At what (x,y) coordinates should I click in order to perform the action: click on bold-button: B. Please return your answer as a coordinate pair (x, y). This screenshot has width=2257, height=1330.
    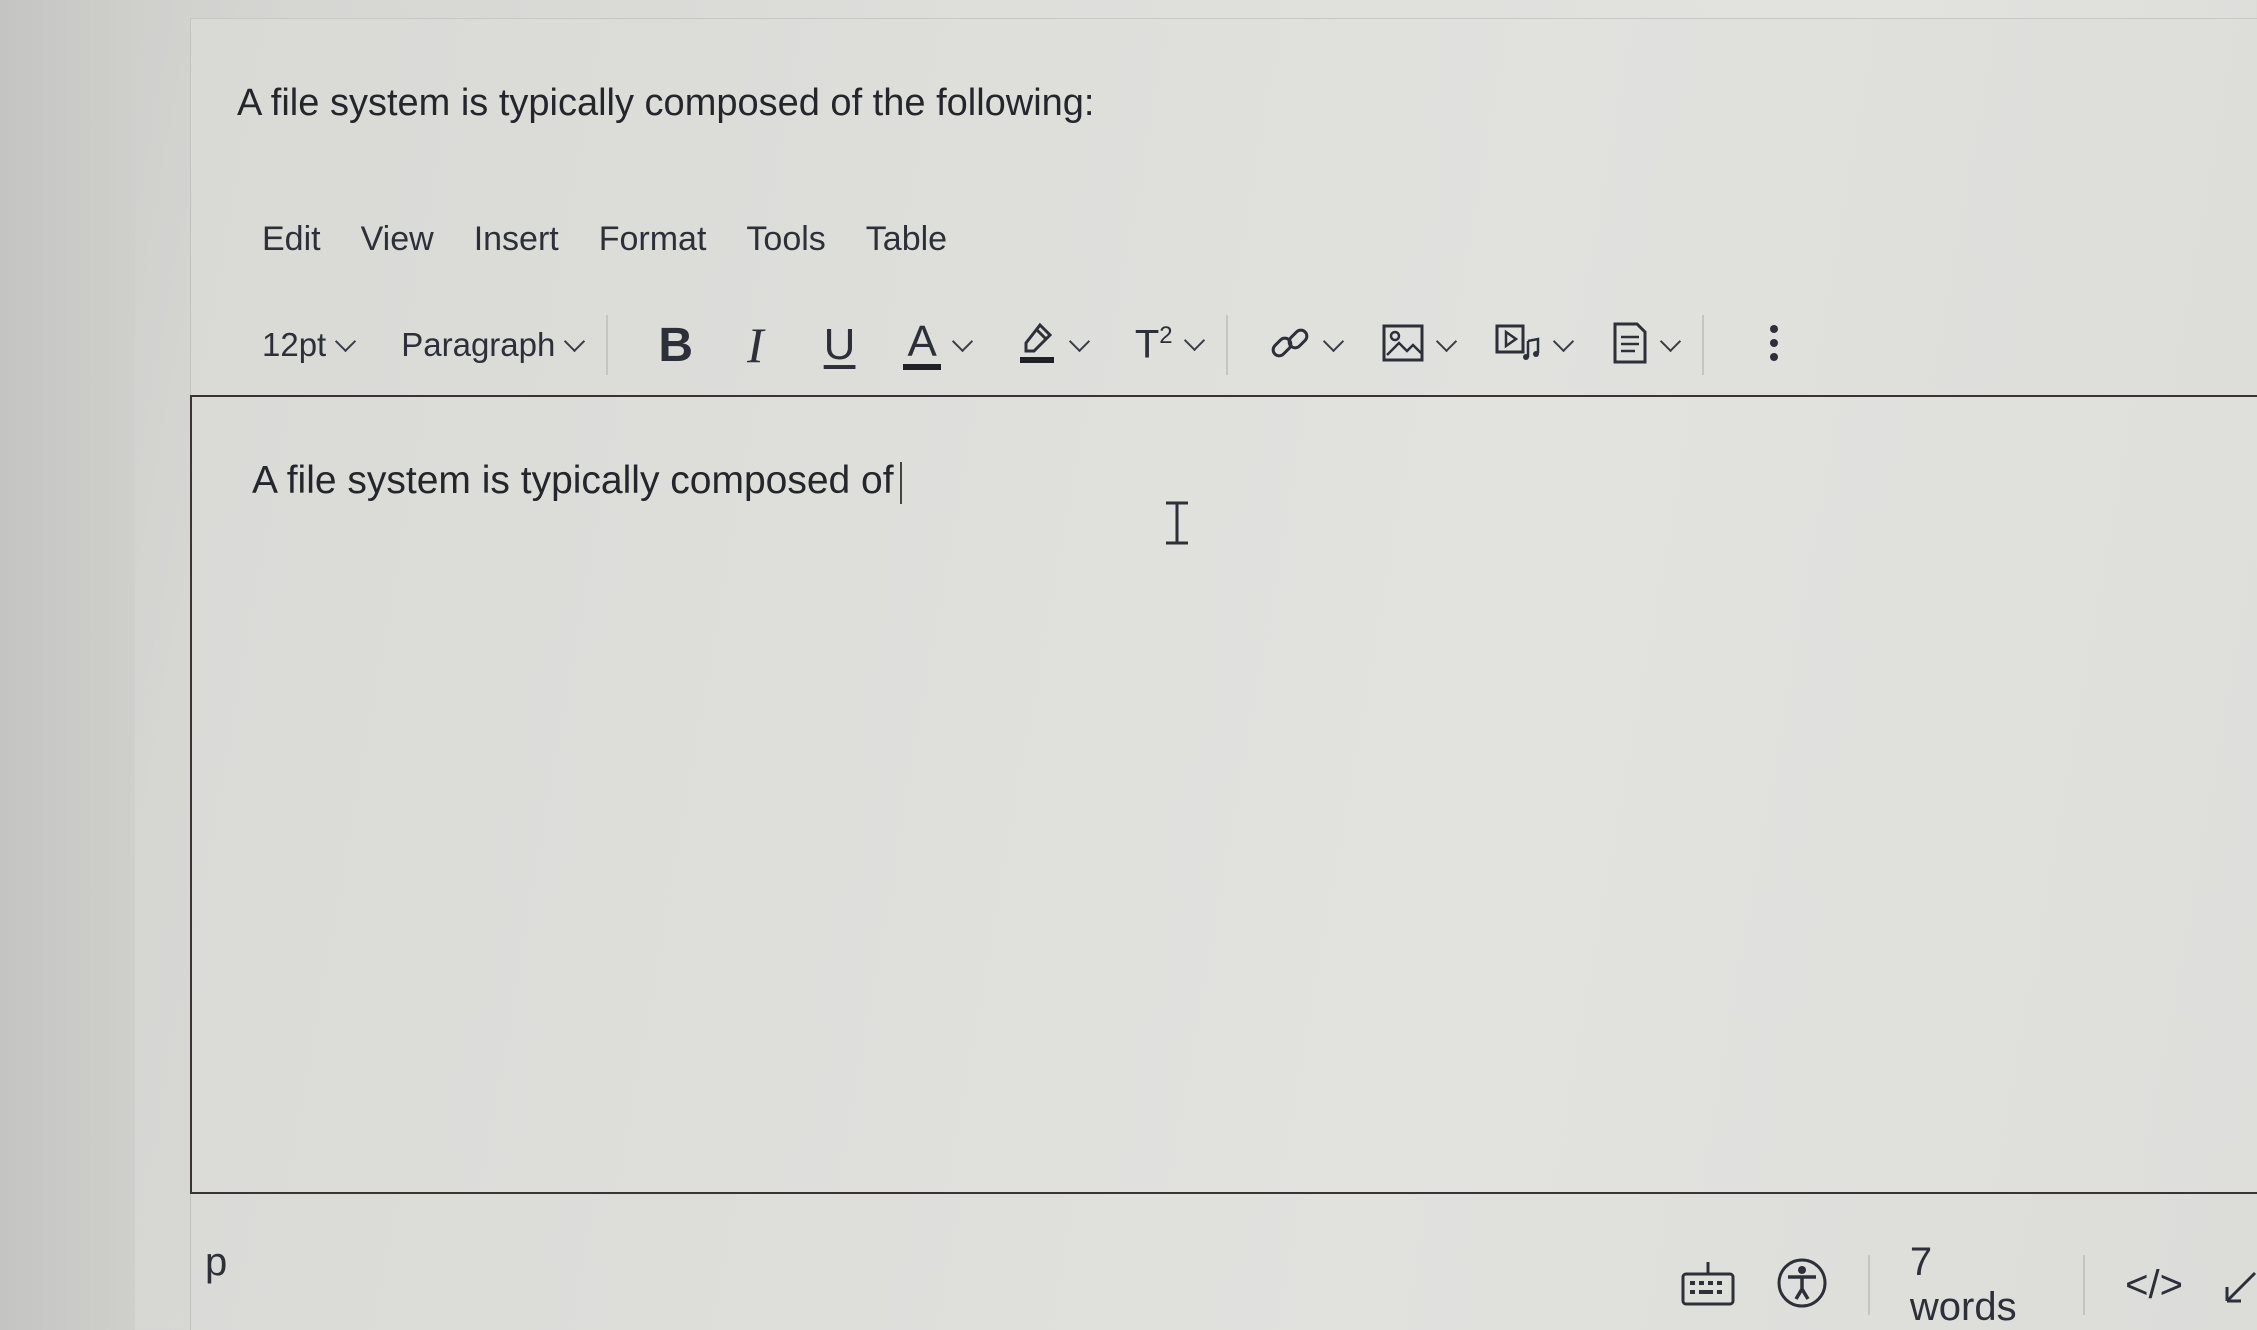
    Looking at the image, I should click on (675, 345).